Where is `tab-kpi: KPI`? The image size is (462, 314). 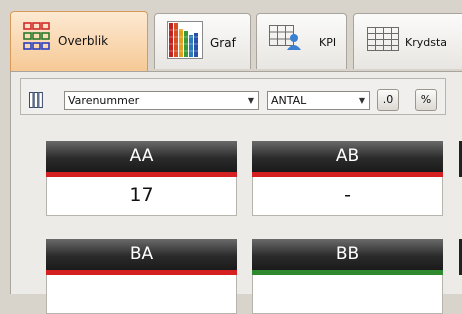
tab-kpi: KPI is located at coordinates (301, 41).